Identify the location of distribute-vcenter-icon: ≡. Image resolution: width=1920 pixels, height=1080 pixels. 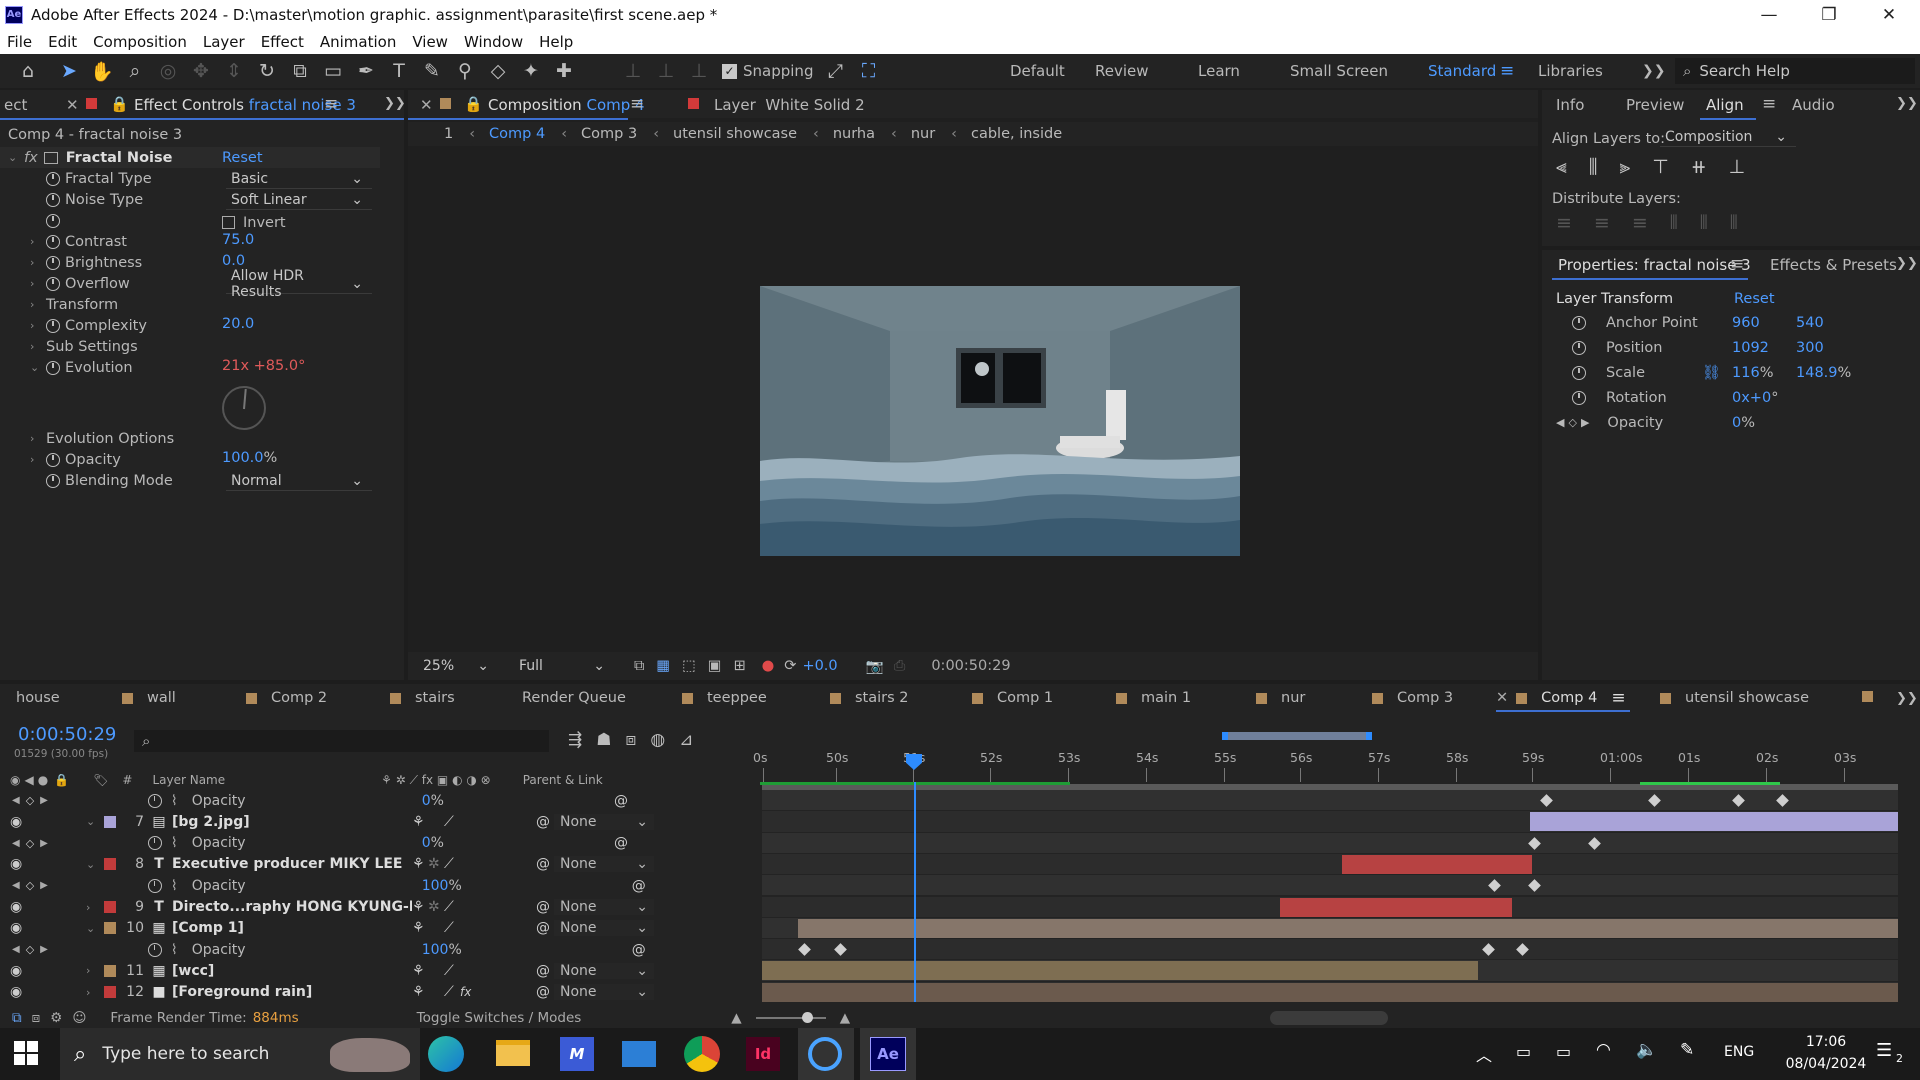
(1602, 223).